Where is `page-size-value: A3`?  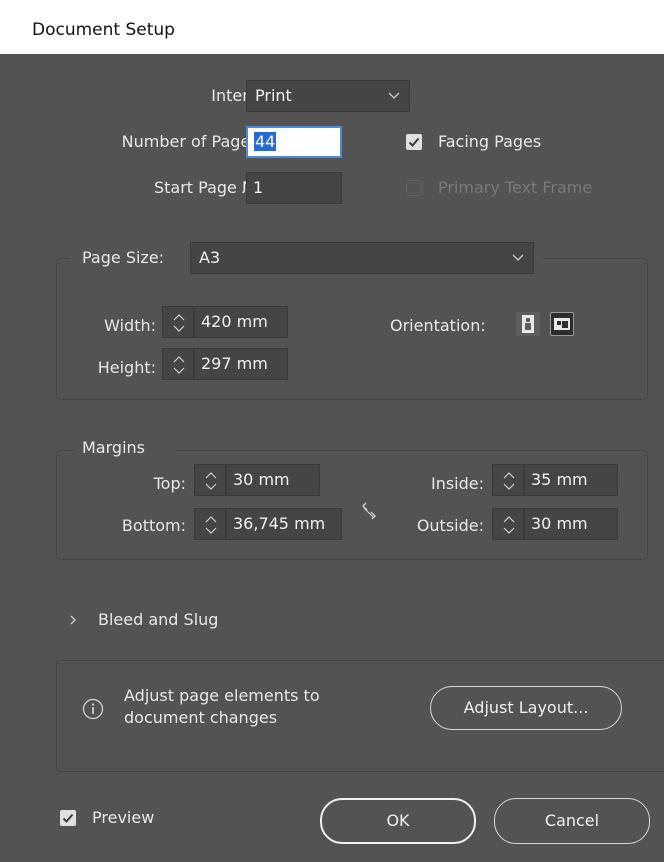 page-size-value: A3 is located at coordinates (210, 257).